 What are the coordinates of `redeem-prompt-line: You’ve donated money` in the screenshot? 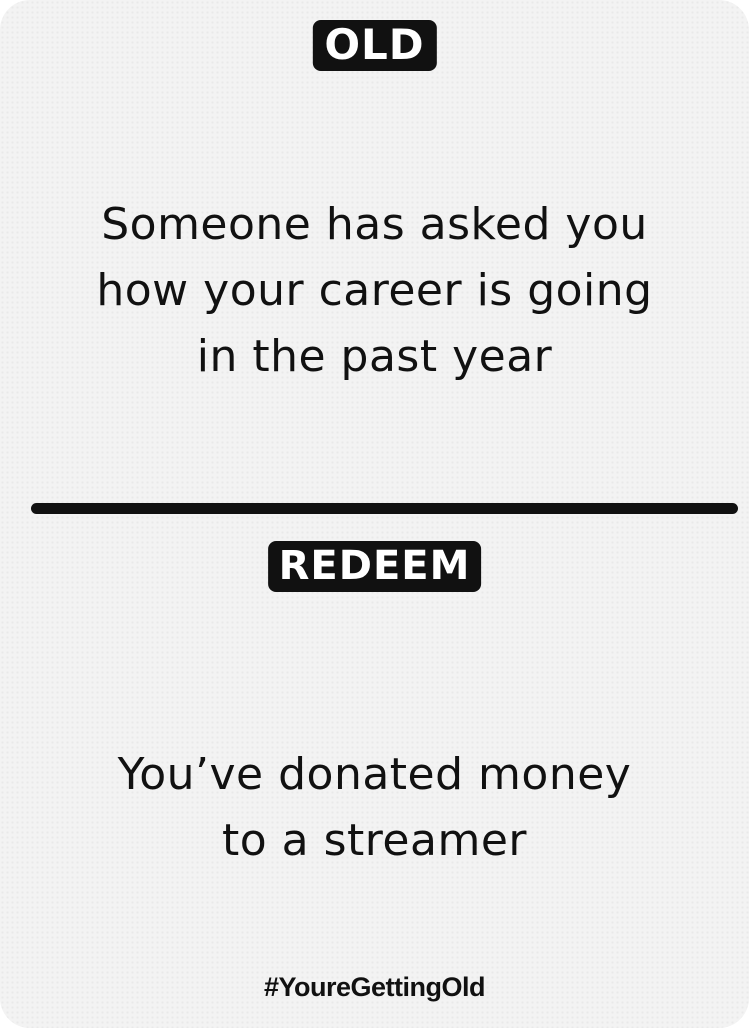 It's located at (374, 774).